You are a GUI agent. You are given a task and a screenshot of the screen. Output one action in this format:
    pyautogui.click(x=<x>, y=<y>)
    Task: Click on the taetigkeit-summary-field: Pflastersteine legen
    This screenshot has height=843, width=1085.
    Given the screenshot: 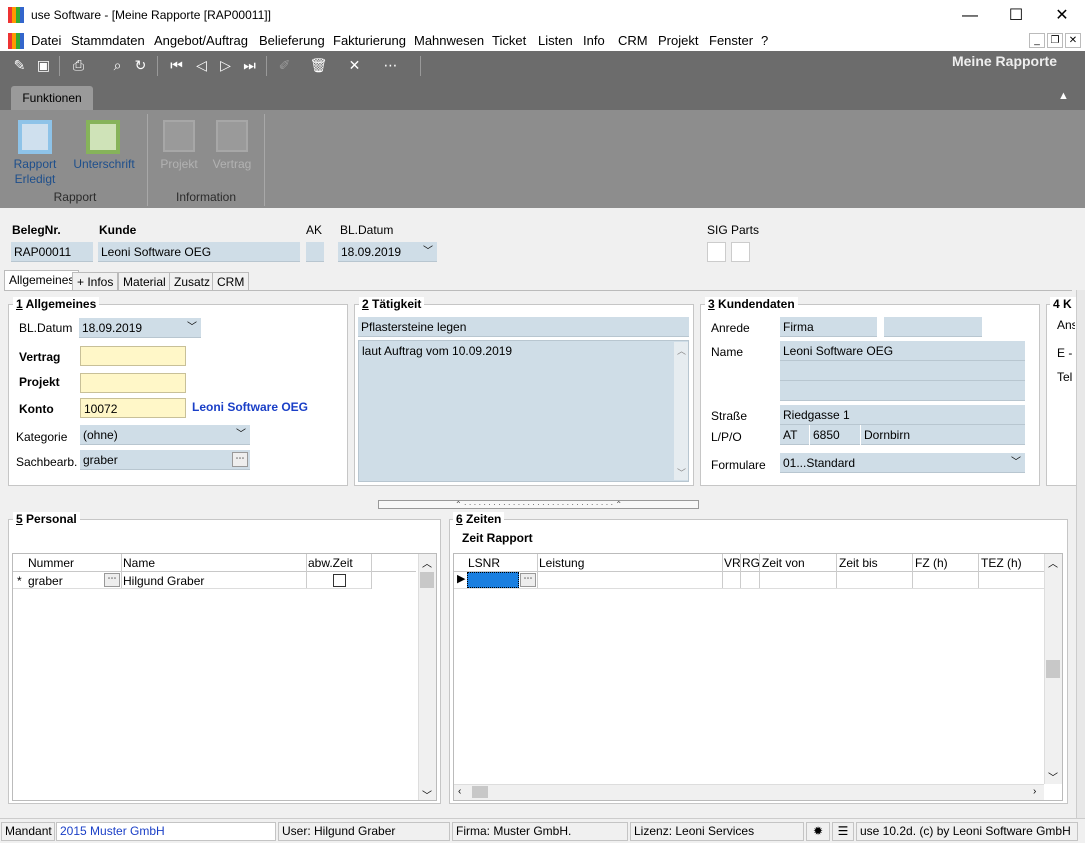 What is the action you would take?
    pyautogui.click(x=523, y=327)
    